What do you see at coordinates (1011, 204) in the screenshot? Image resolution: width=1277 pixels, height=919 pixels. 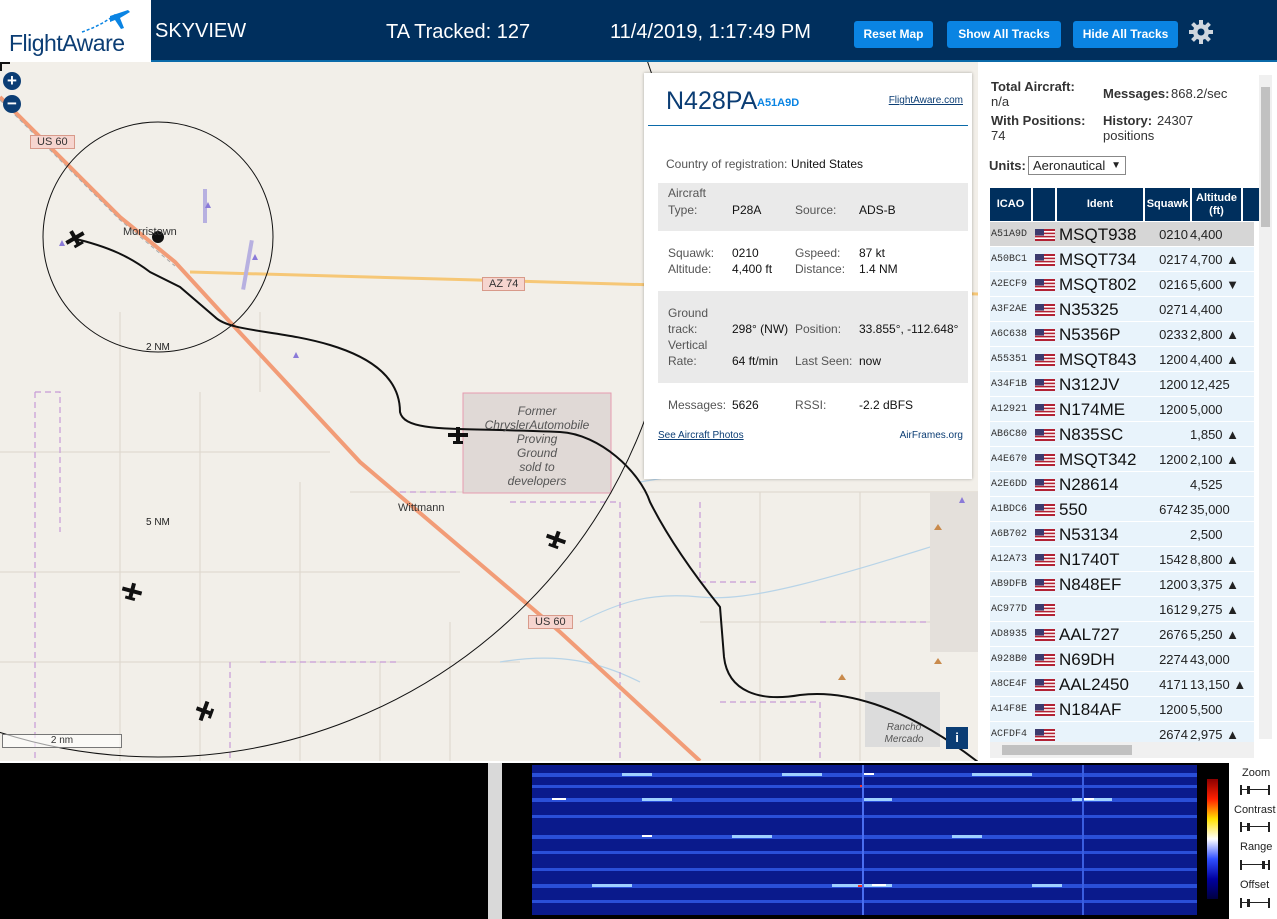 I see `col-icao: ICAO` at bounding box center [1011, 204].